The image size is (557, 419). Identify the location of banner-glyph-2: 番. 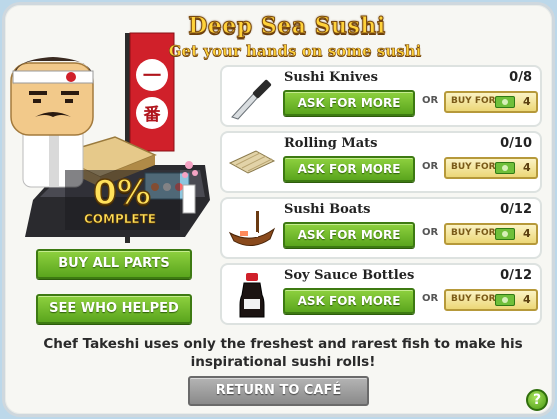
(152, 115).